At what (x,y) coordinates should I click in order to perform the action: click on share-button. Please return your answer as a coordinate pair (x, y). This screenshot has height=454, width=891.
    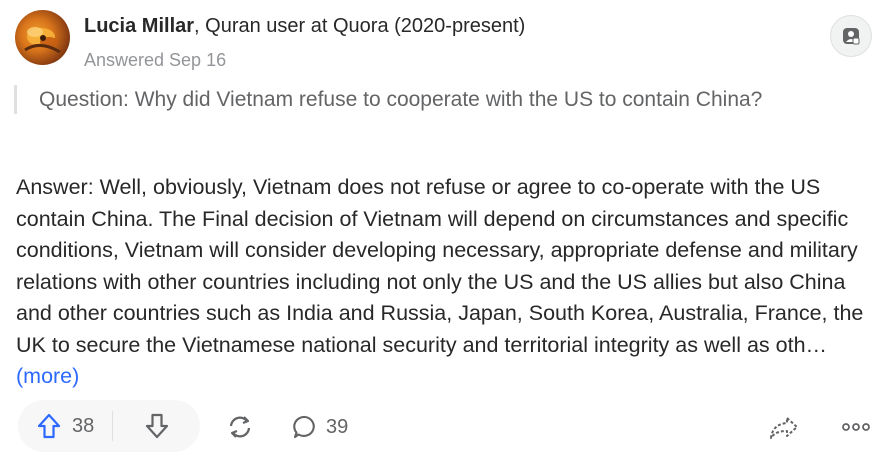
    Looking at the image, I should click on (784, 427).